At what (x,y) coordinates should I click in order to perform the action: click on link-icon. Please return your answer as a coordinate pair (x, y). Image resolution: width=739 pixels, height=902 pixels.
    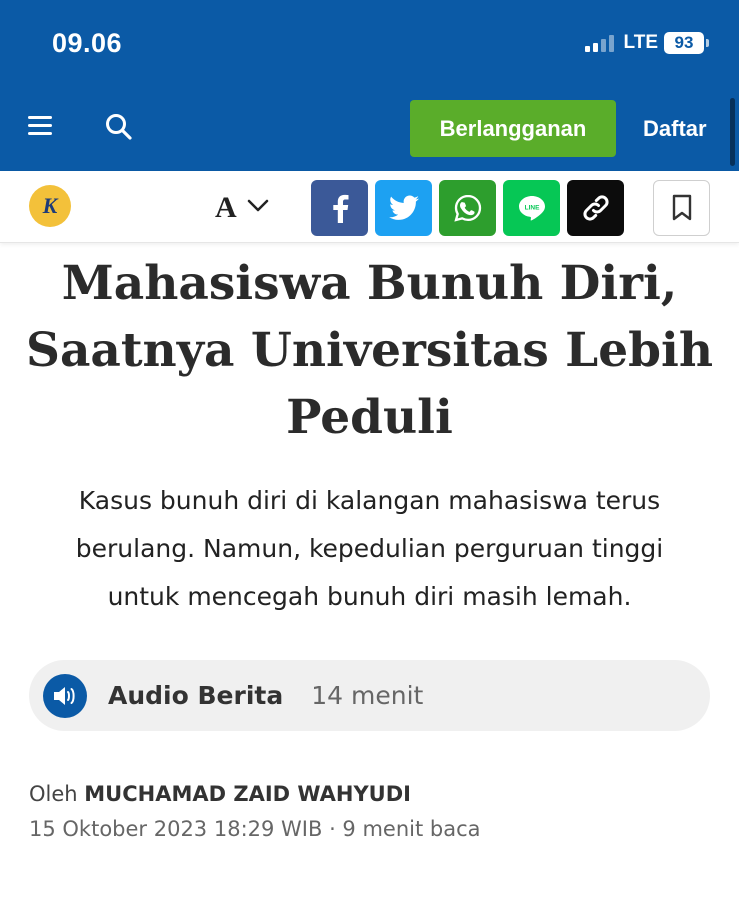
    Looking at the image, I should click on (595, 208).